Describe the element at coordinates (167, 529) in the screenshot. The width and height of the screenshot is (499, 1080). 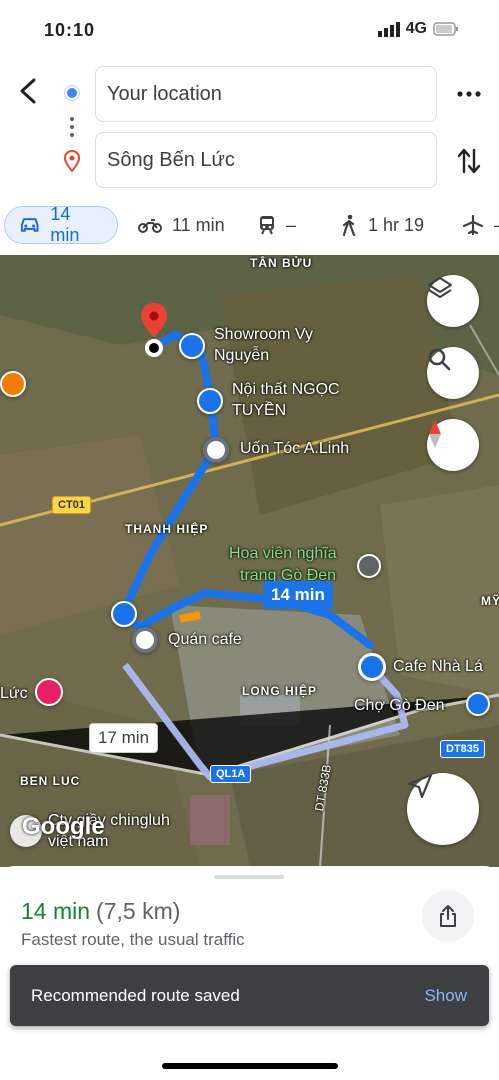
I see `map-label: THANH HIỆP` at that location.